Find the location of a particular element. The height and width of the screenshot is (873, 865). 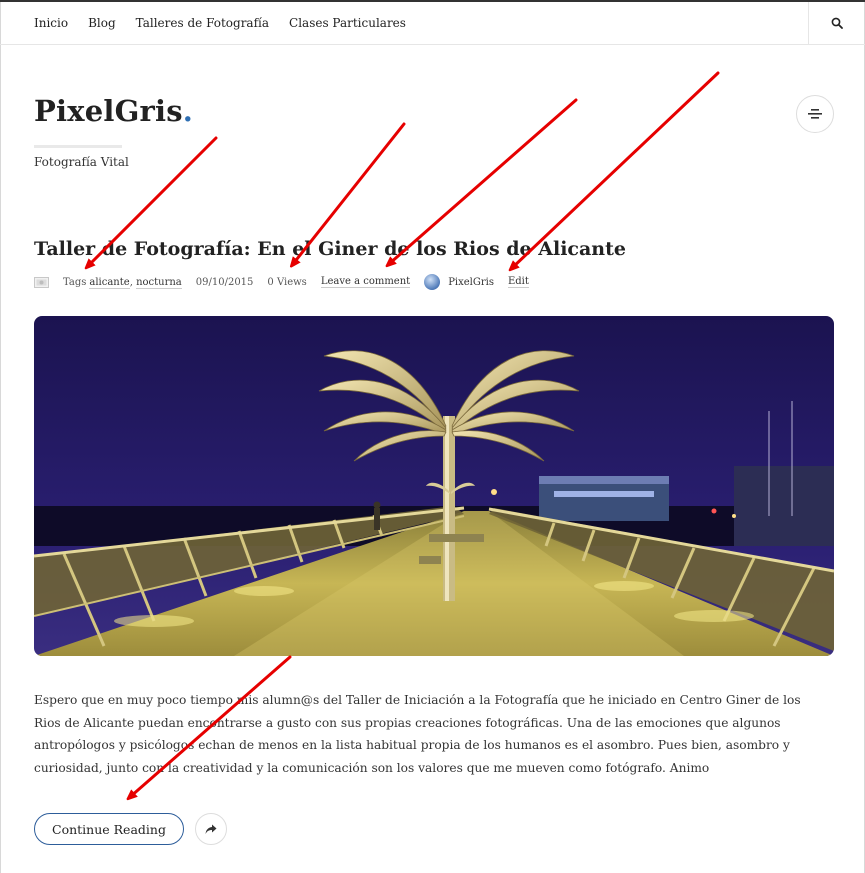

site-tagline: Fotografía Vital is located at coordinates (81, 162).